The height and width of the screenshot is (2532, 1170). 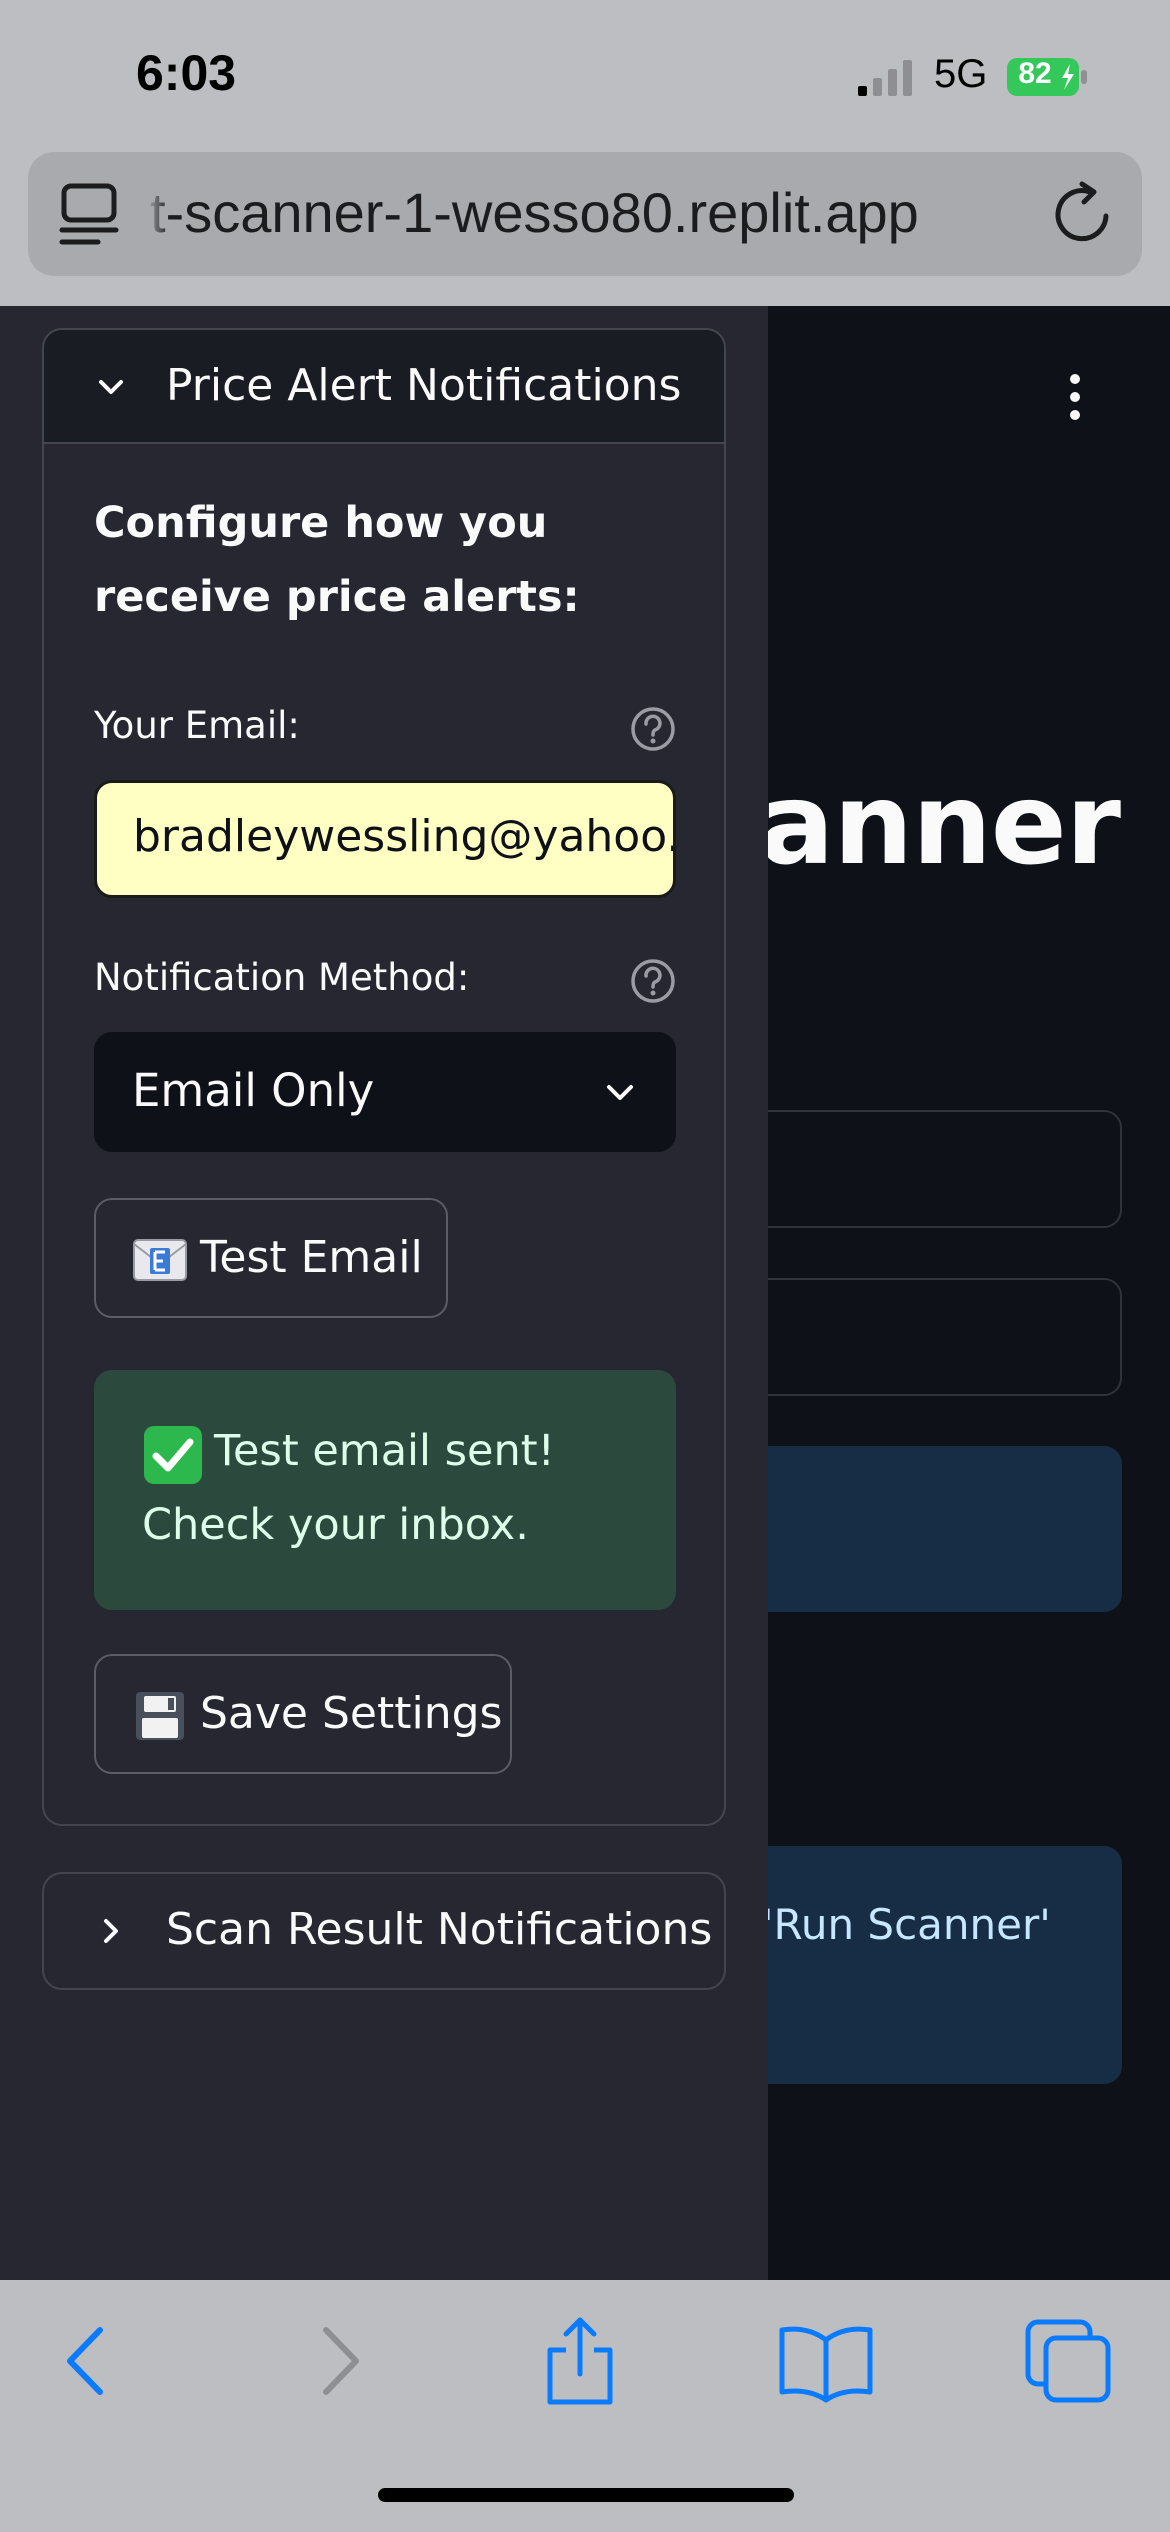 I want to click on success-message: Test email sent!, so click(x=384, y=1451).